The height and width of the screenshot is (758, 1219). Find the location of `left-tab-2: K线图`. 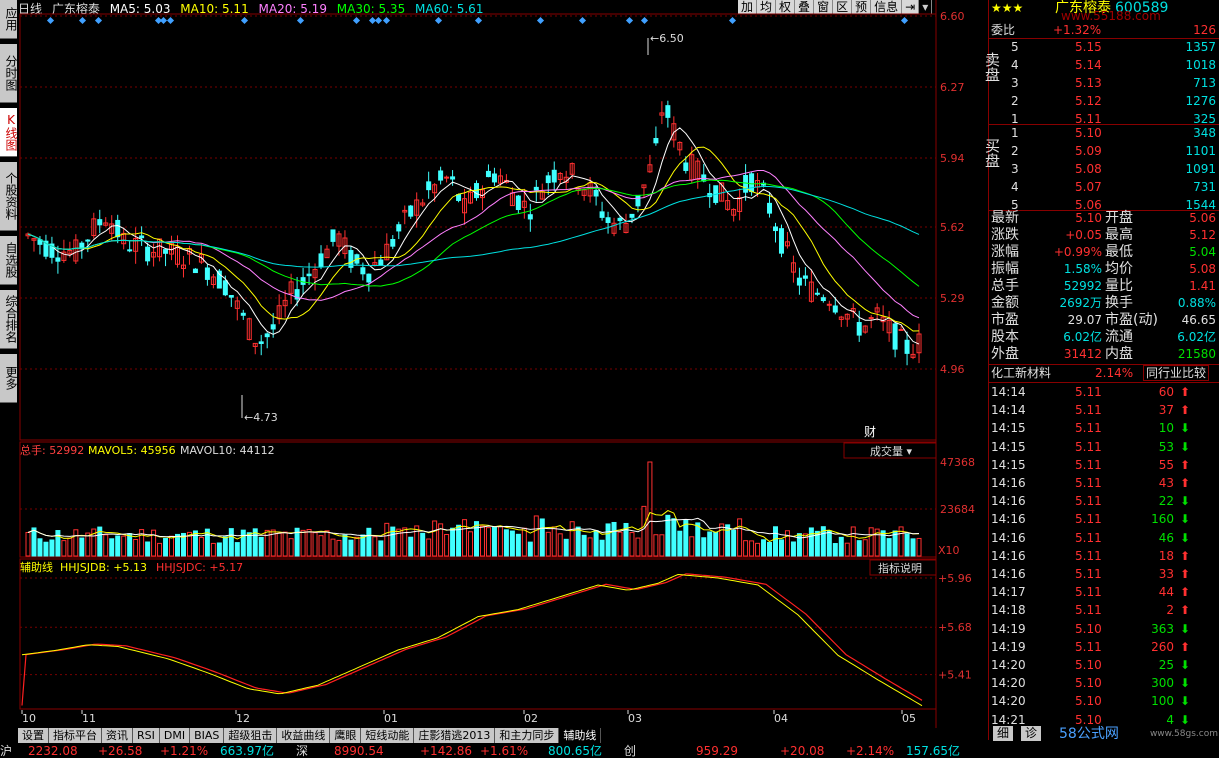

left-tab-2: K线图 is located at coordinates (9, 132).